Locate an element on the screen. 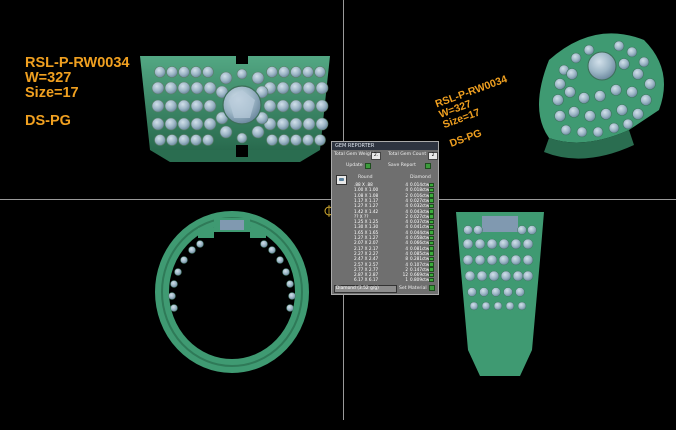  column-shape: Round is located at coordinates (365, 177).